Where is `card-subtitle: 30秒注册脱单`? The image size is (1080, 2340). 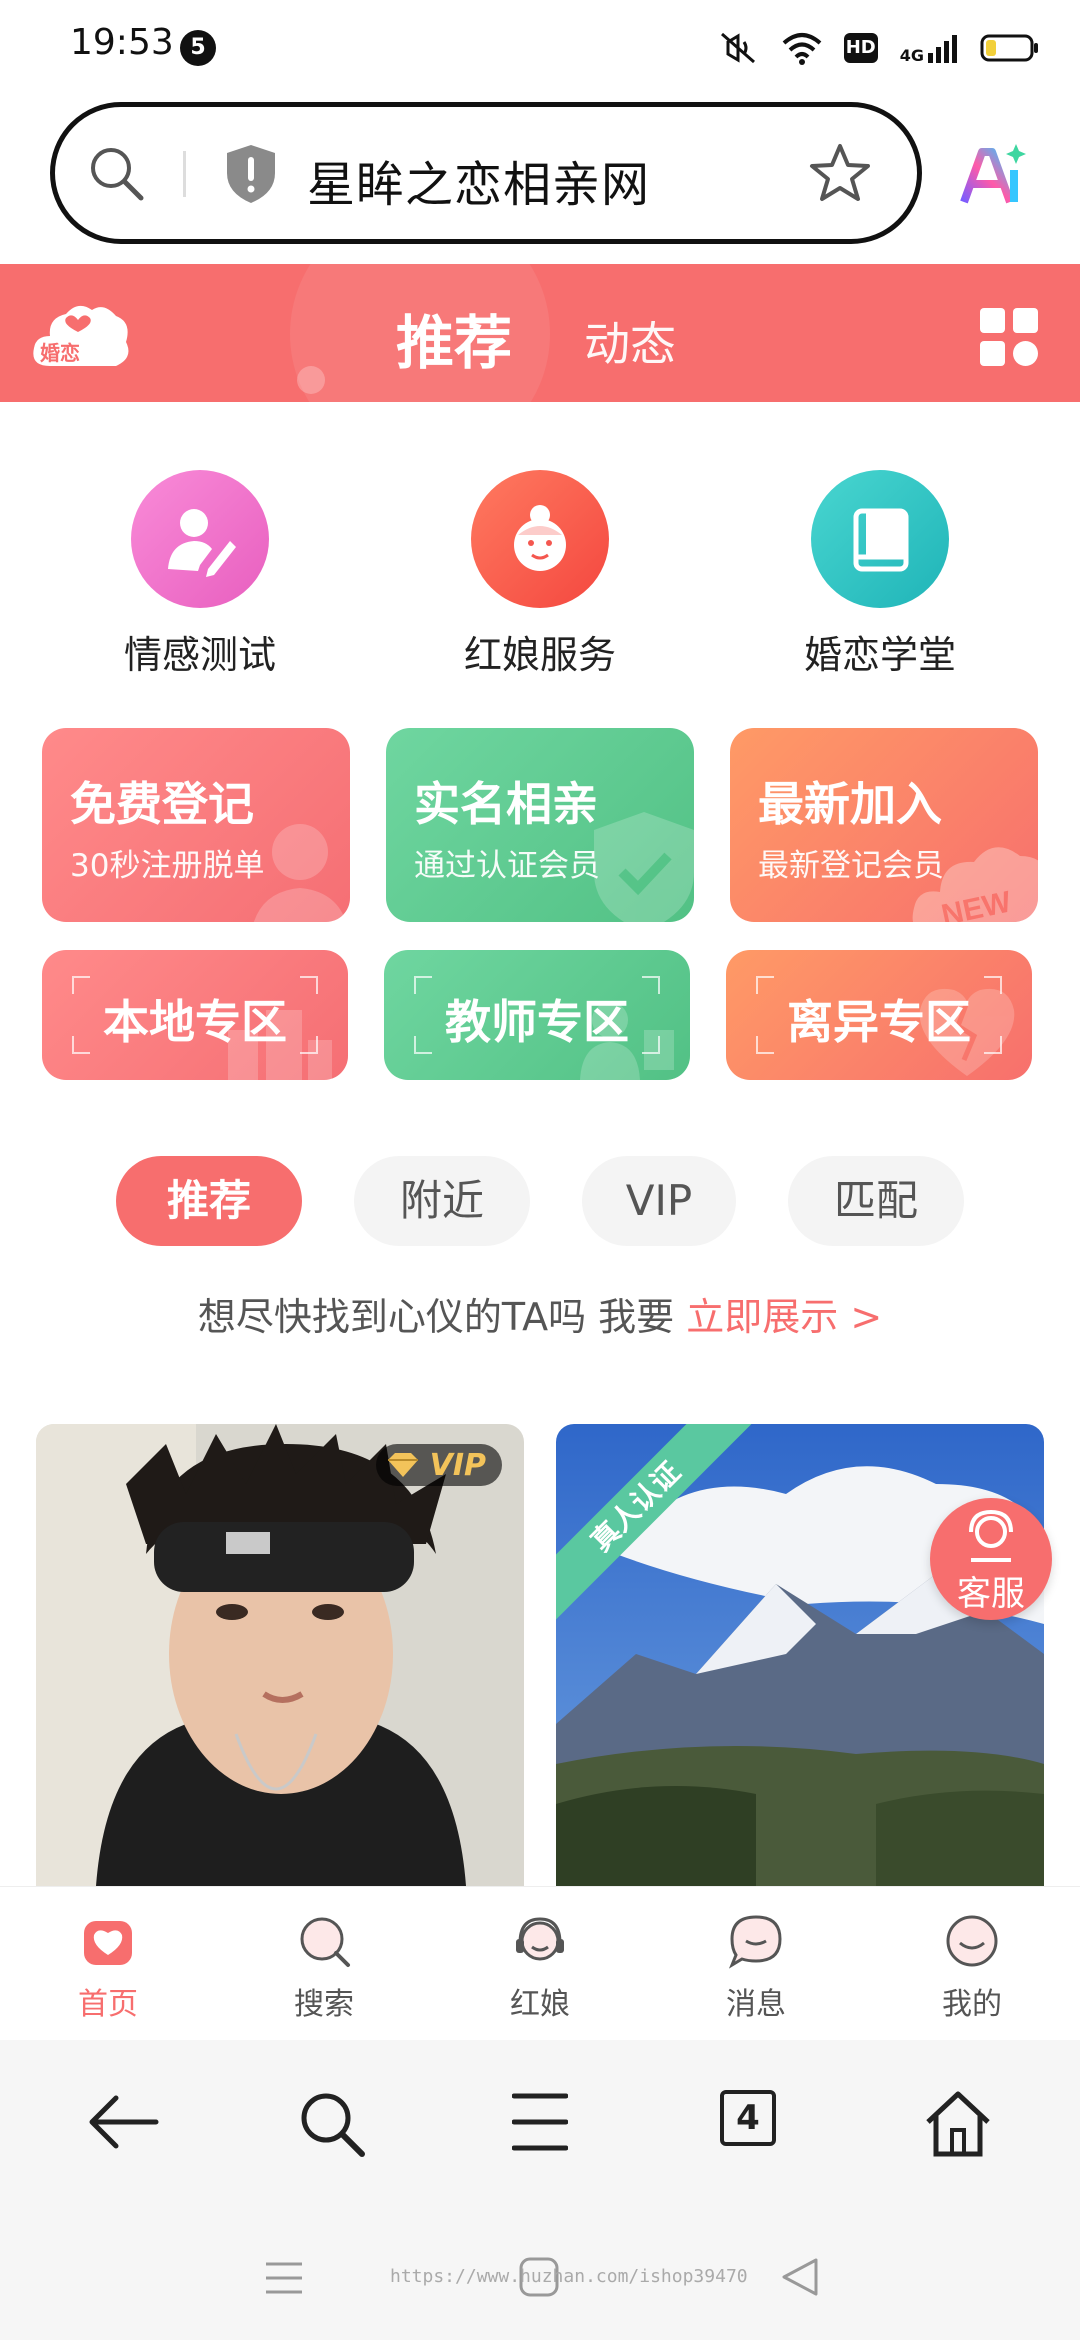
card-subtitle: 30秒注册脱单 is located at coordinates (167, 866).